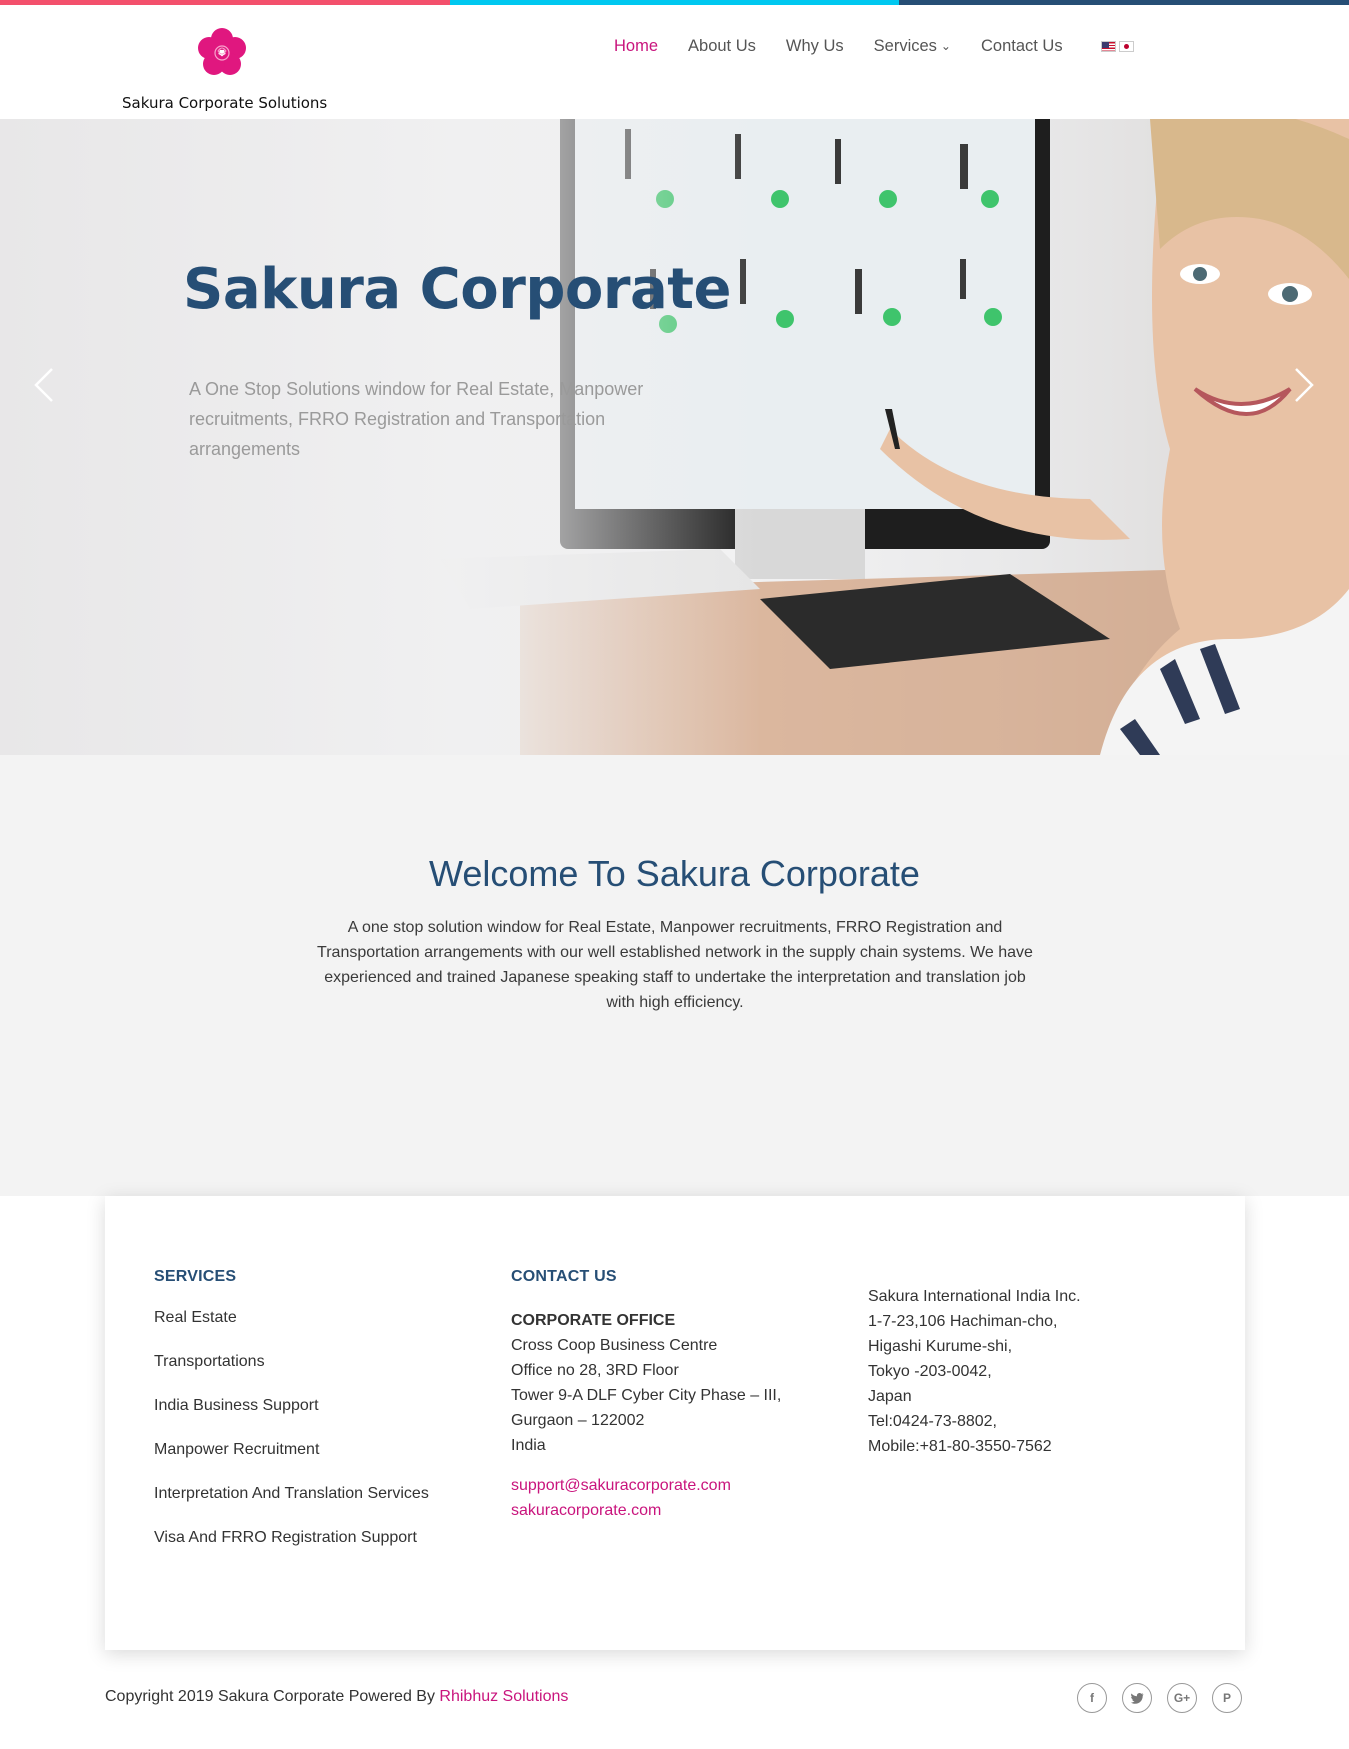 This screenshot has height=1749, width=1349. What do you see at coordinates (945, 45) in the screenshot?
I see `chevron-down-icon: ⌄` at bounding box center [945, 45].